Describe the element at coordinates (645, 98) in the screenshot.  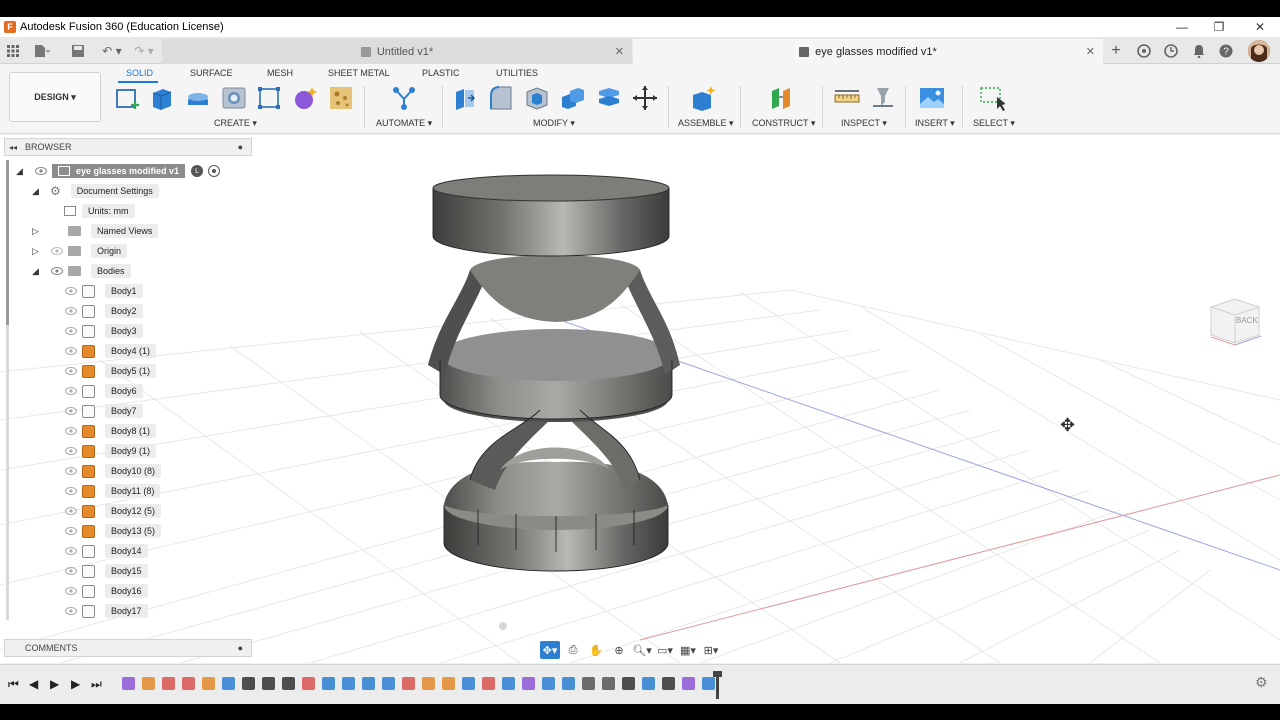
I see `move-copy-icon` at that location.